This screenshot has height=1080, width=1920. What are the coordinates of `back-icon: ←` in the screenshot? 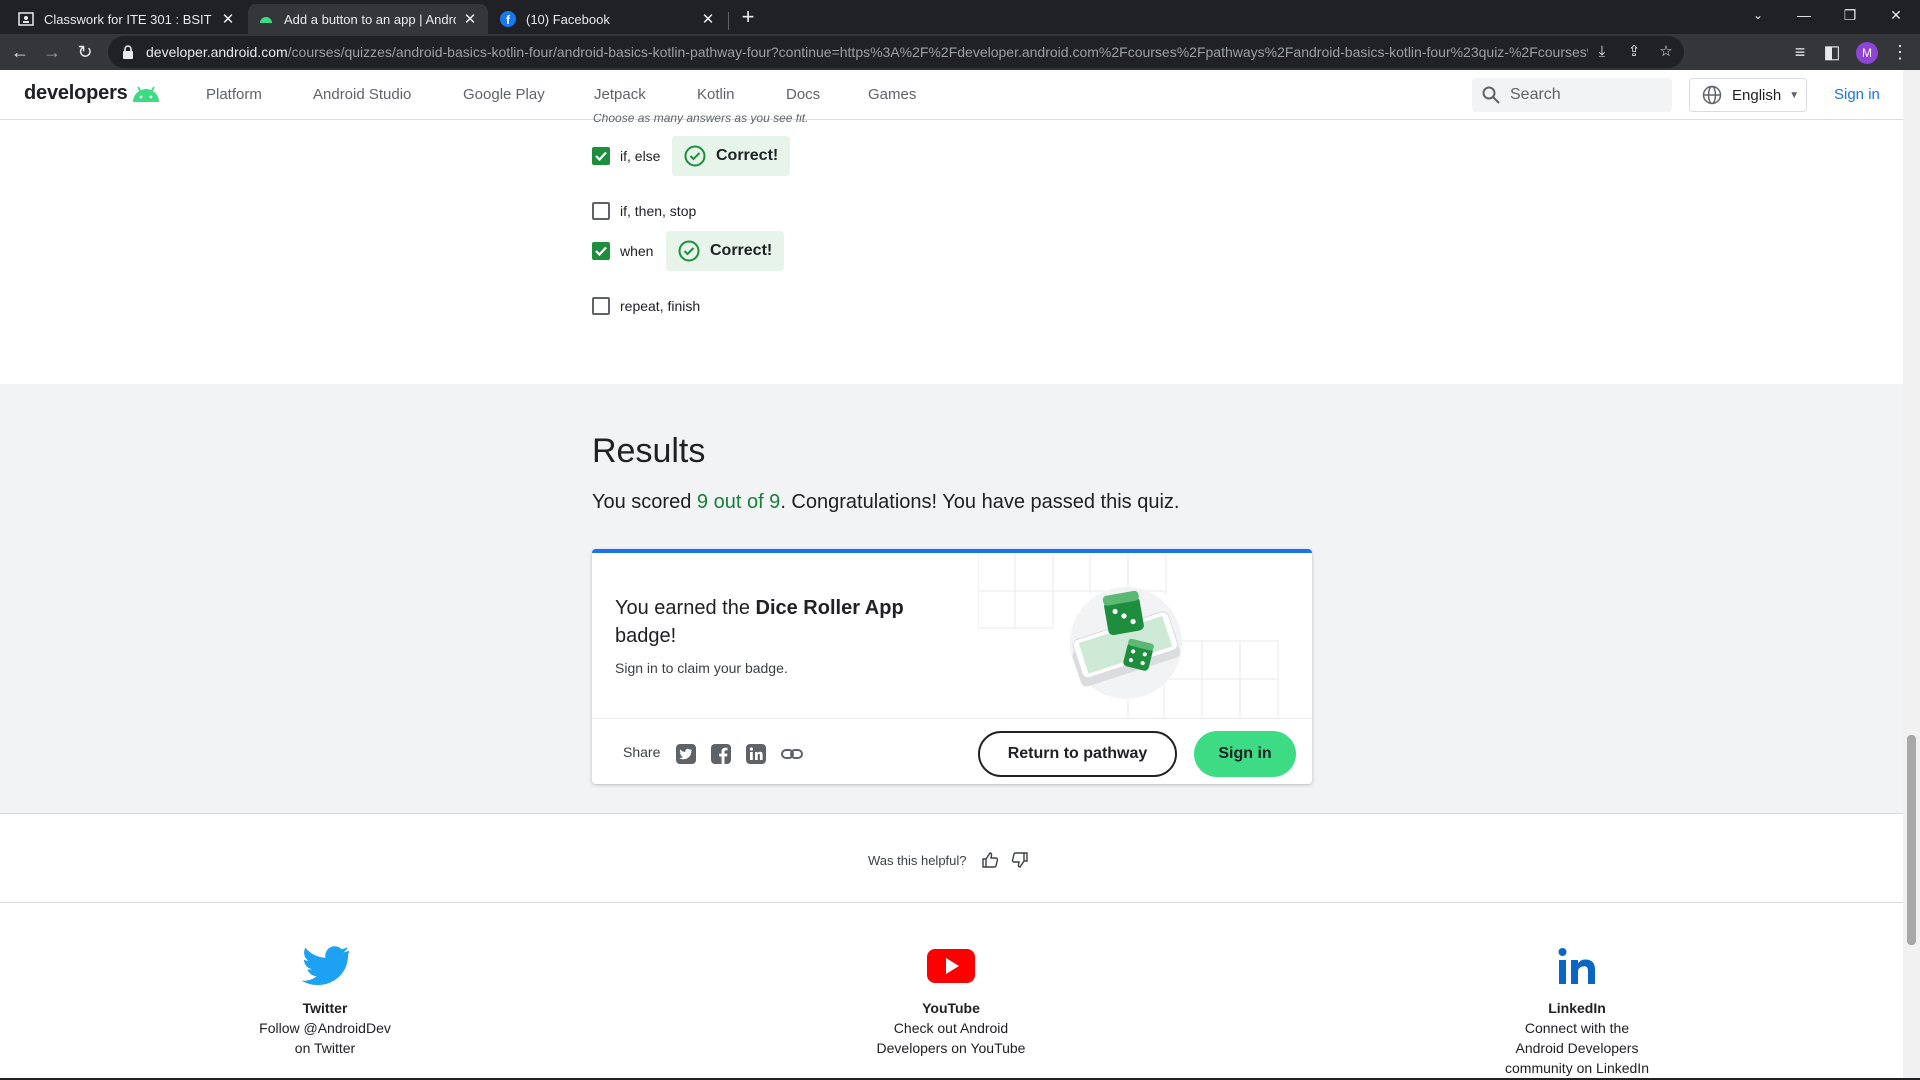 It's located at (20, 52).